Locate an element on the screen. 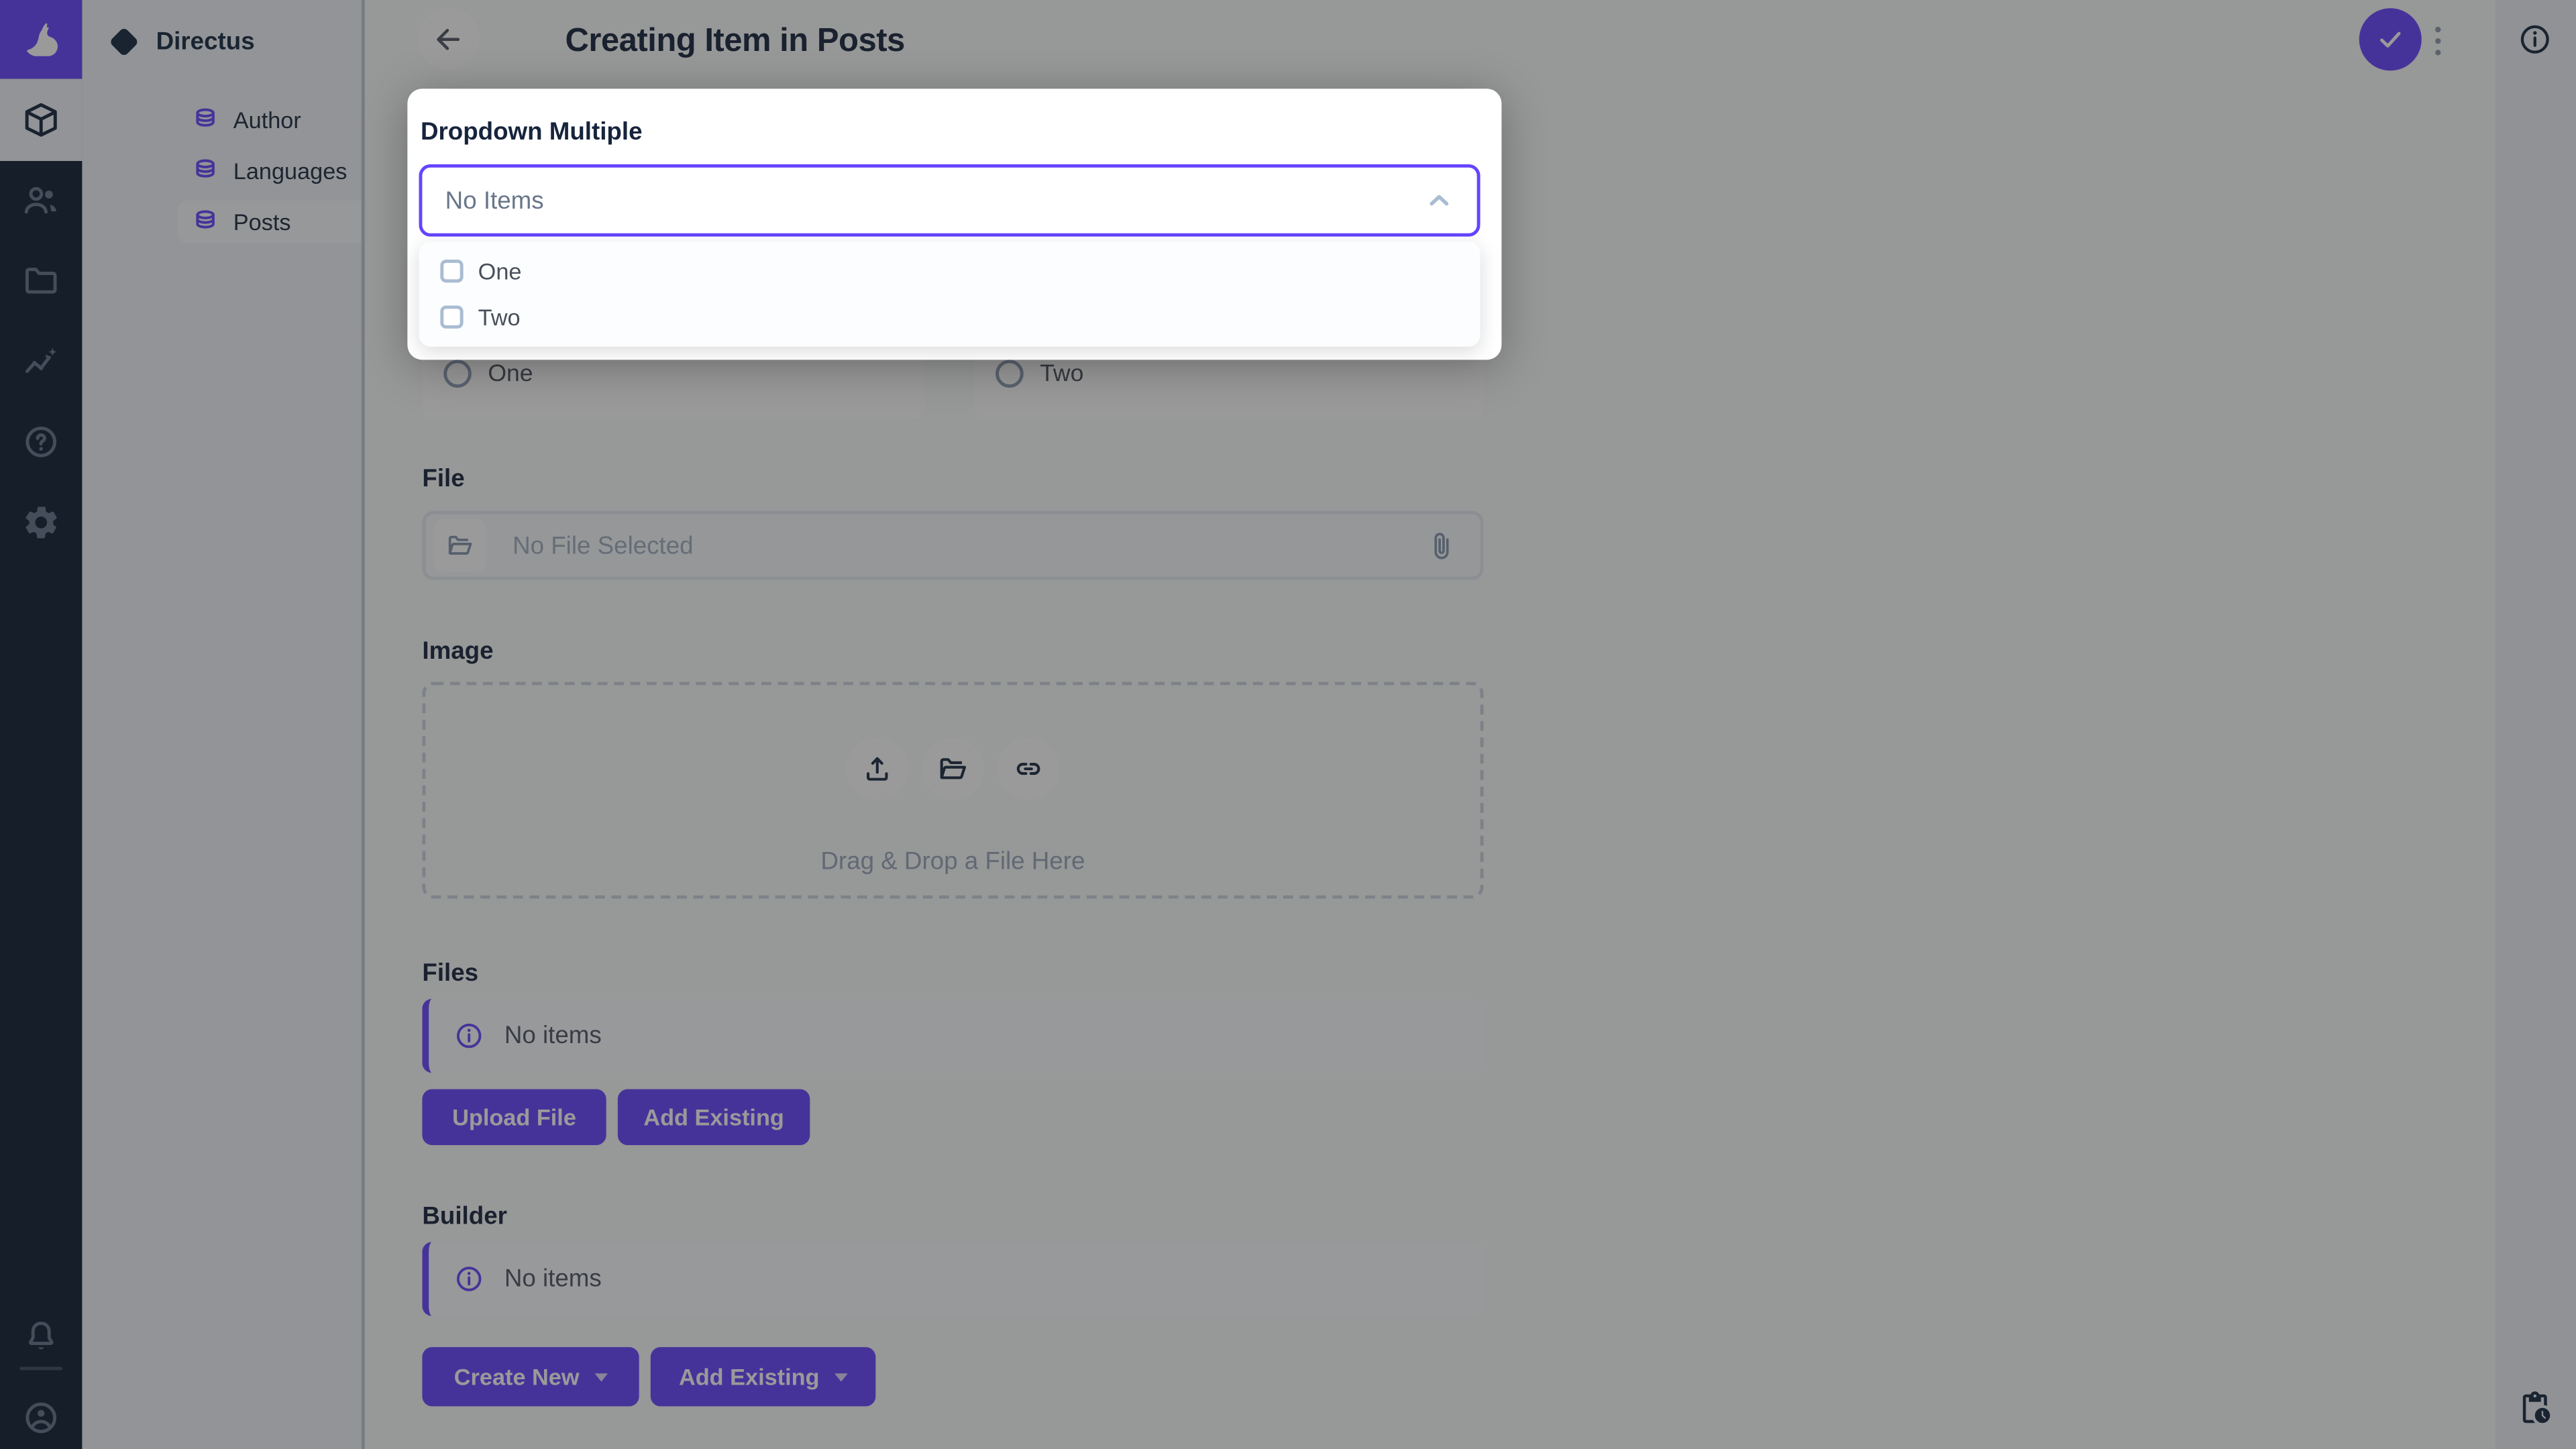 The image size is (2576, 1449). dropdown-multiple-panel: Dropdown Multiple No Items One Two is located at coordinates (954, 224).